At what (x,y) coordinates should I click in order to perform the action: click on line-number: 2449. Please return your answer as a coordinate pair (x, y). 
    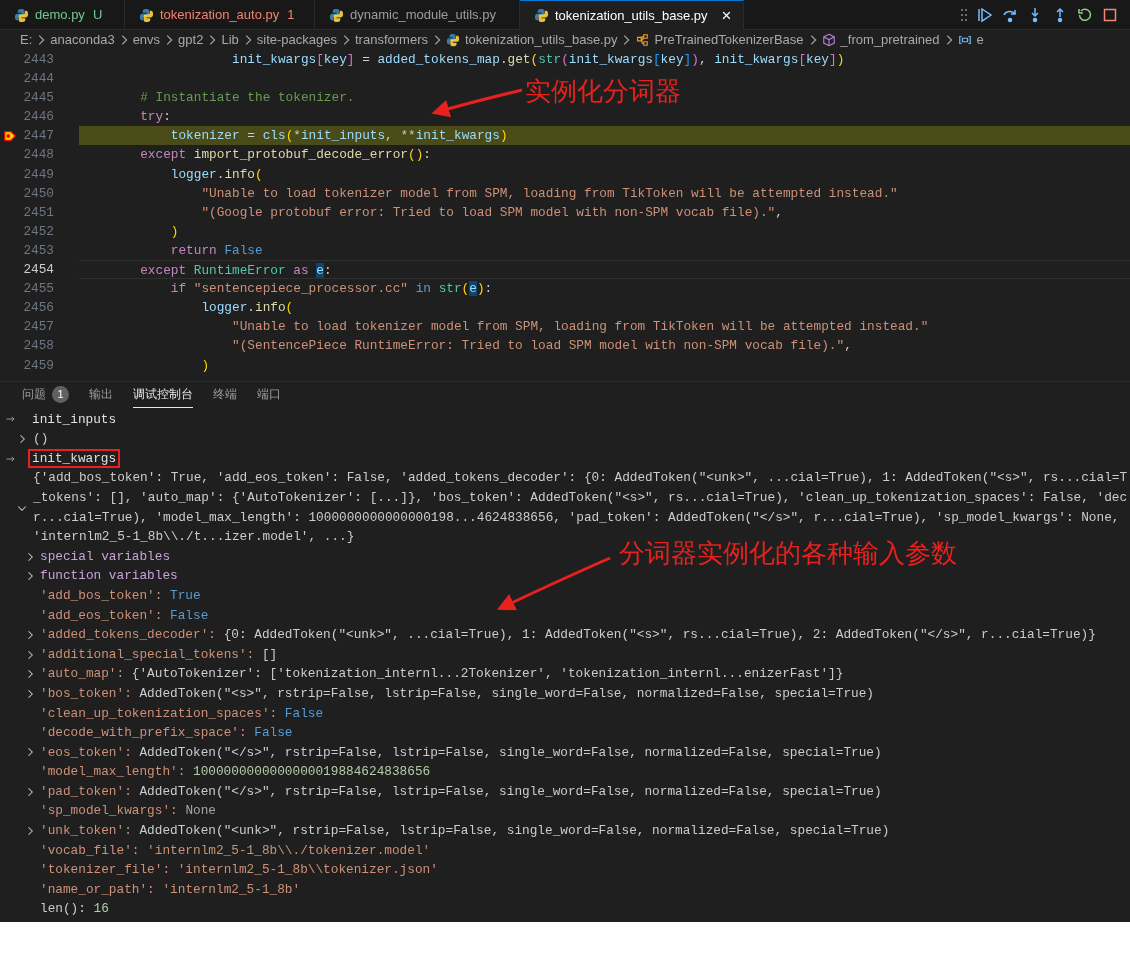
    Looking at the image, I should click on (38, 174).